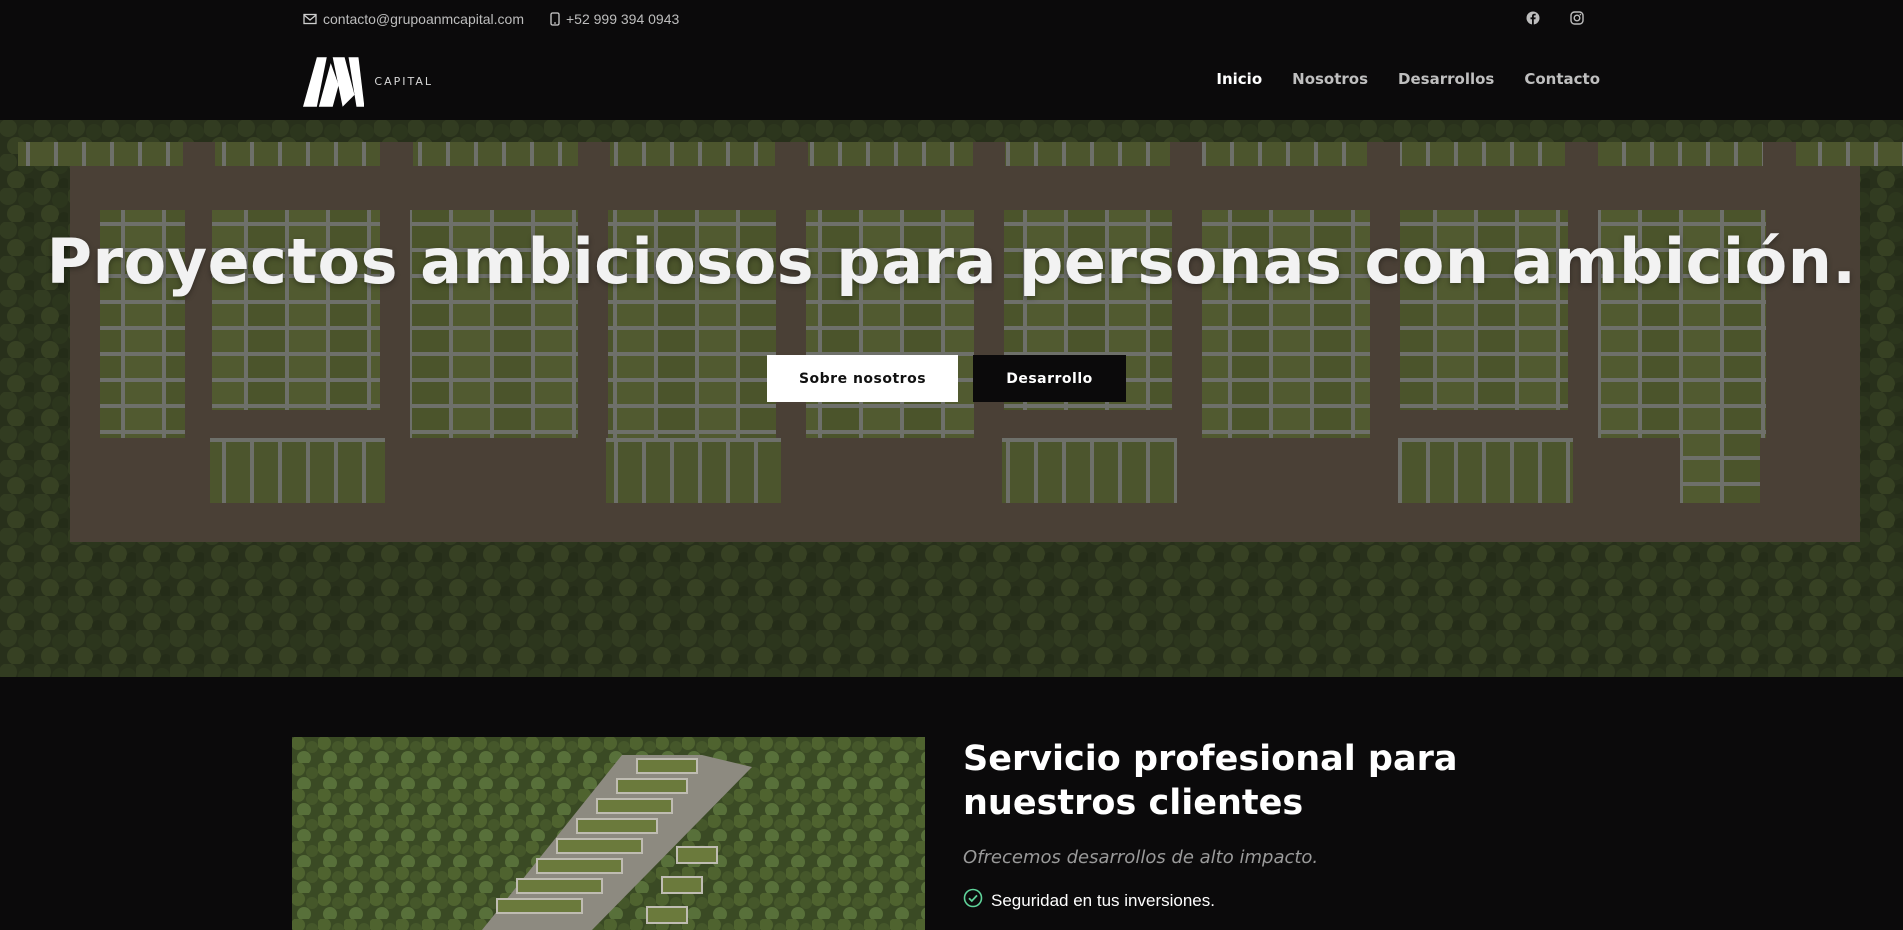  I want to click on development-aerial-photo, so click(608, 833).